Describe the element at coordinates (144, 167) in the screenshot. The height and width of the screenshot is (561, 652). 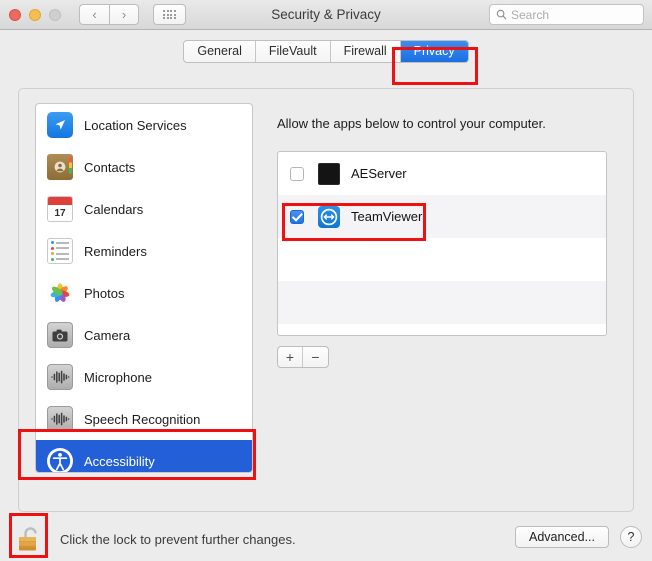
I see `sidebar-item-contacts: Contacts` at that location.